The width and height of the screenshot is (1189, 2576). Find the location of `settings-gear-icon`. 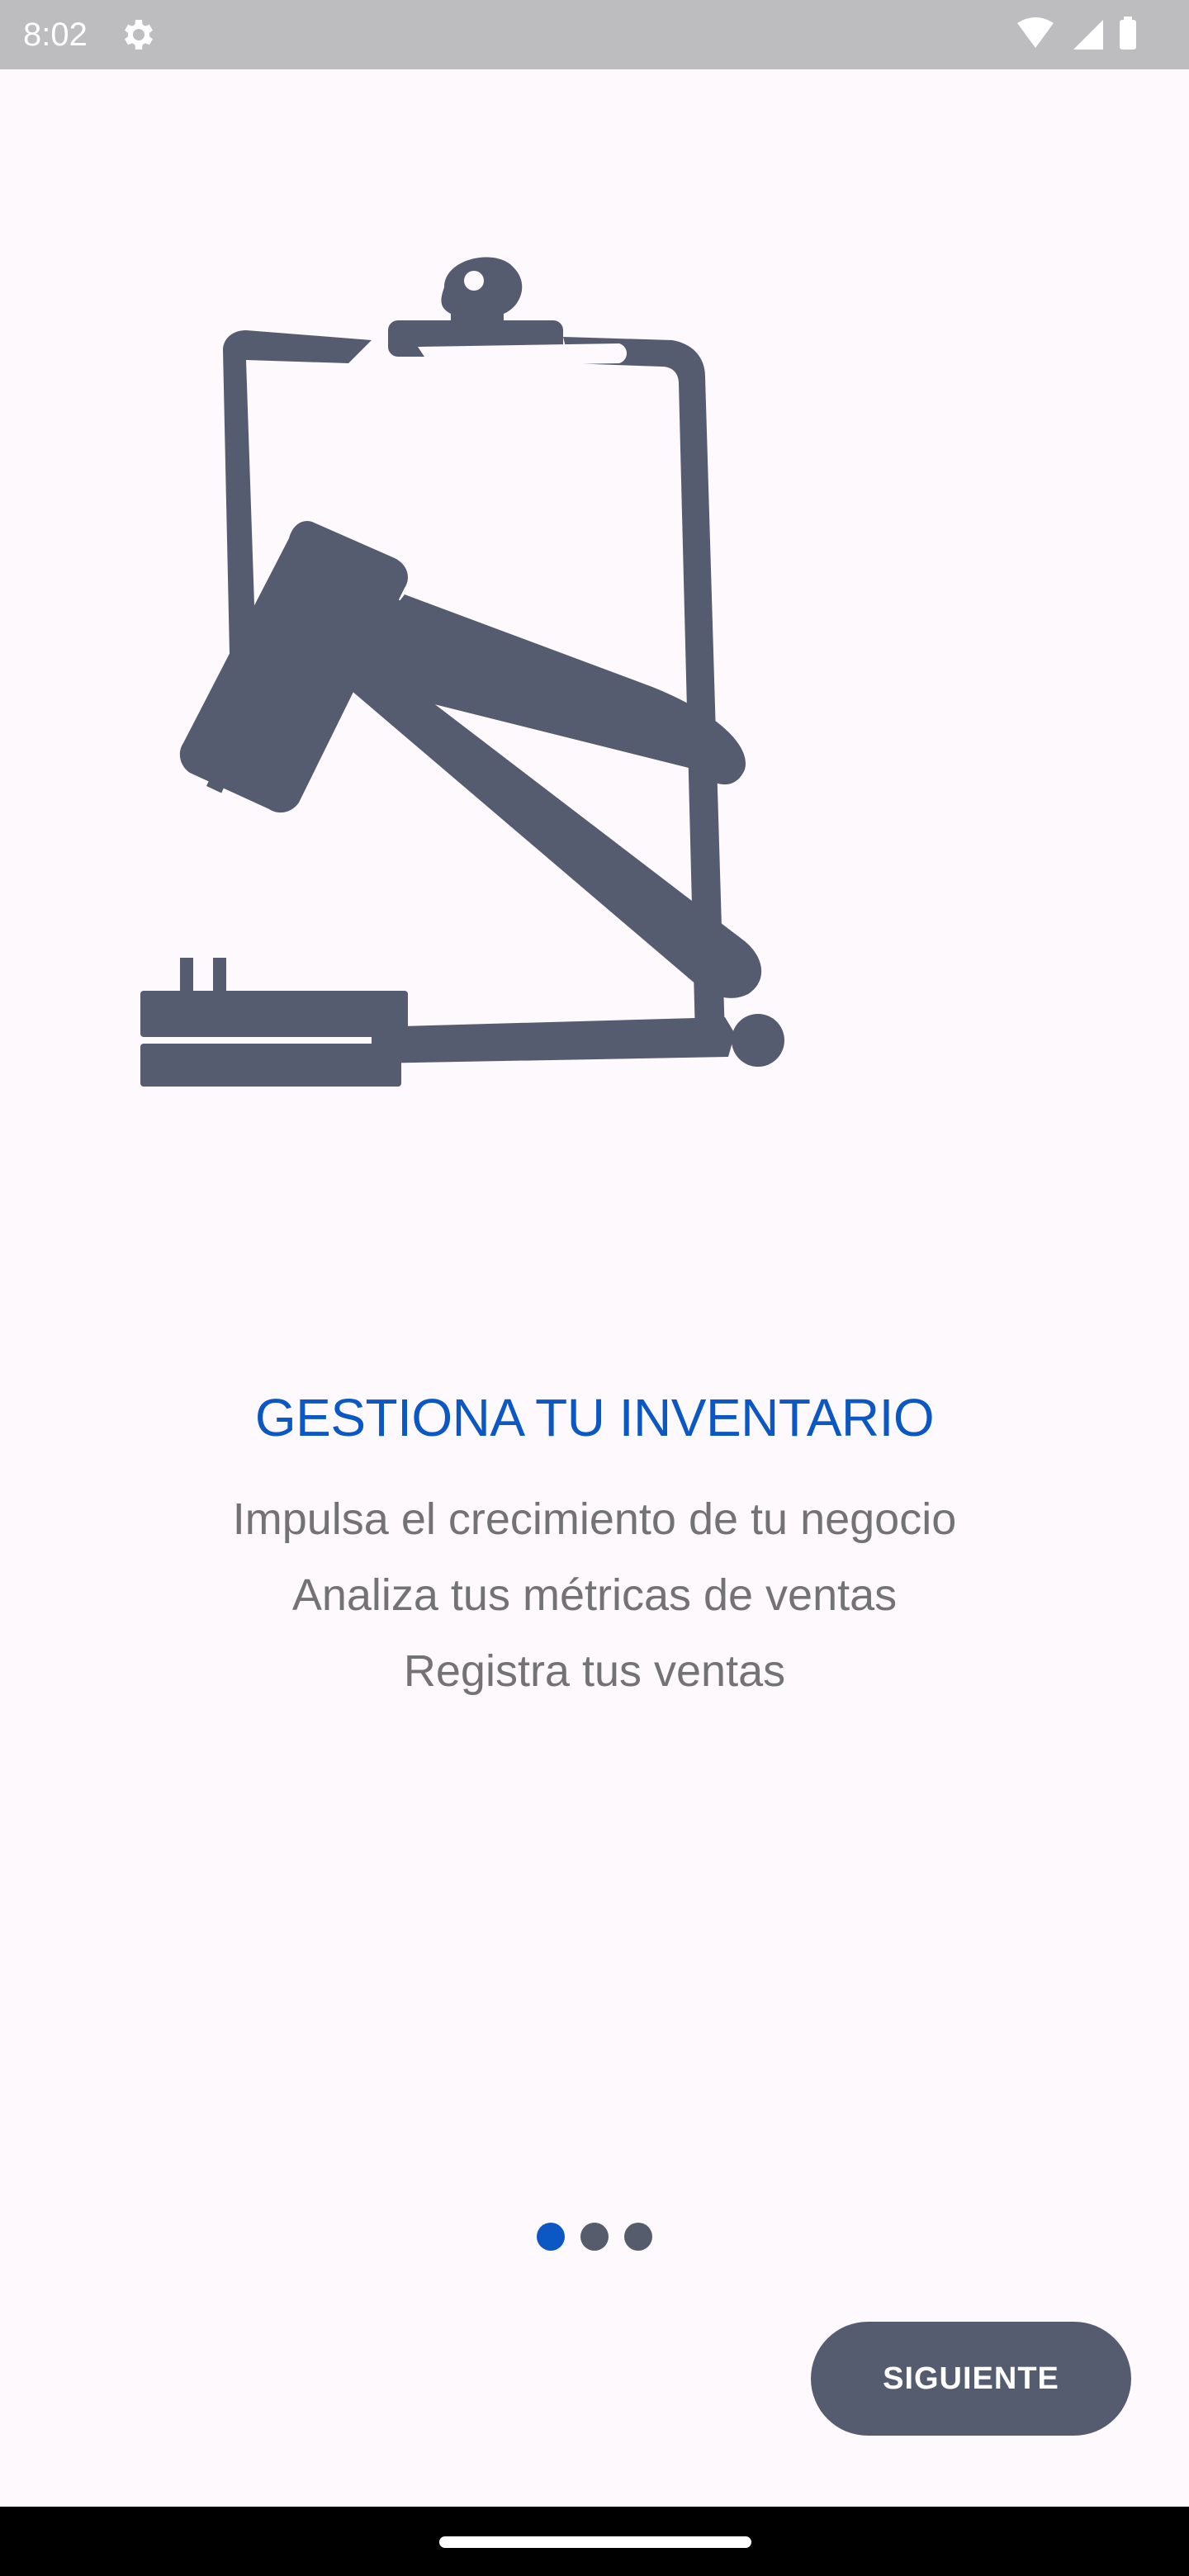

settings-gear-icon is located at coordinates (139, 35).